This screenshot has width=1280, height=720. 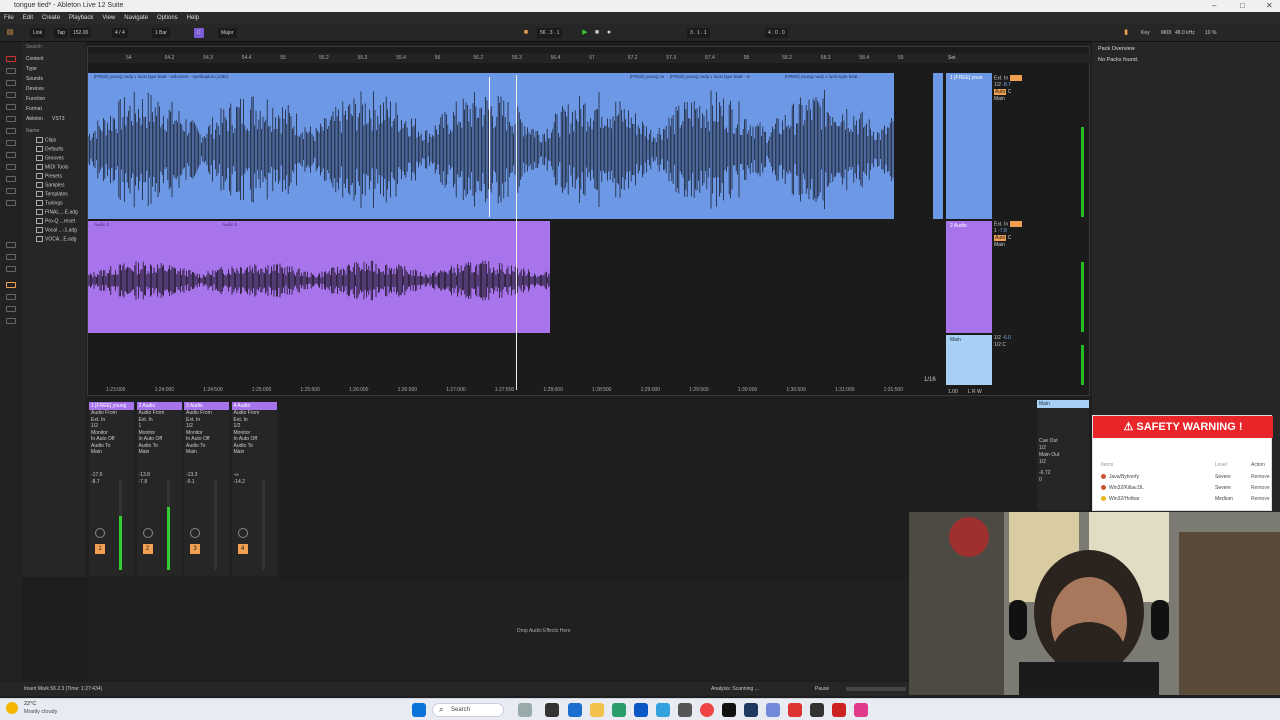 I want to click on ableton-icon, so click(x=729, y=710).